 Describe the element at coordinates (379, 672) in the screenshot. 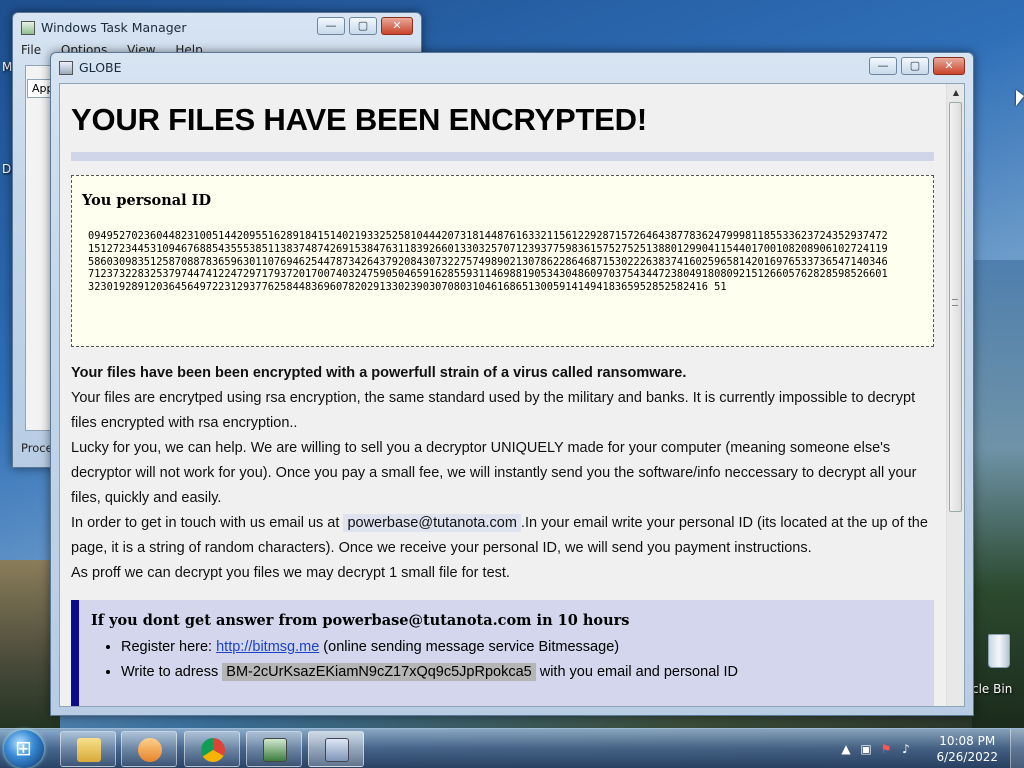

I see `bitmessage-address: BM-2cUrKsazEKiamN9cZ17xQq9c5JpRpokca5` at that location.